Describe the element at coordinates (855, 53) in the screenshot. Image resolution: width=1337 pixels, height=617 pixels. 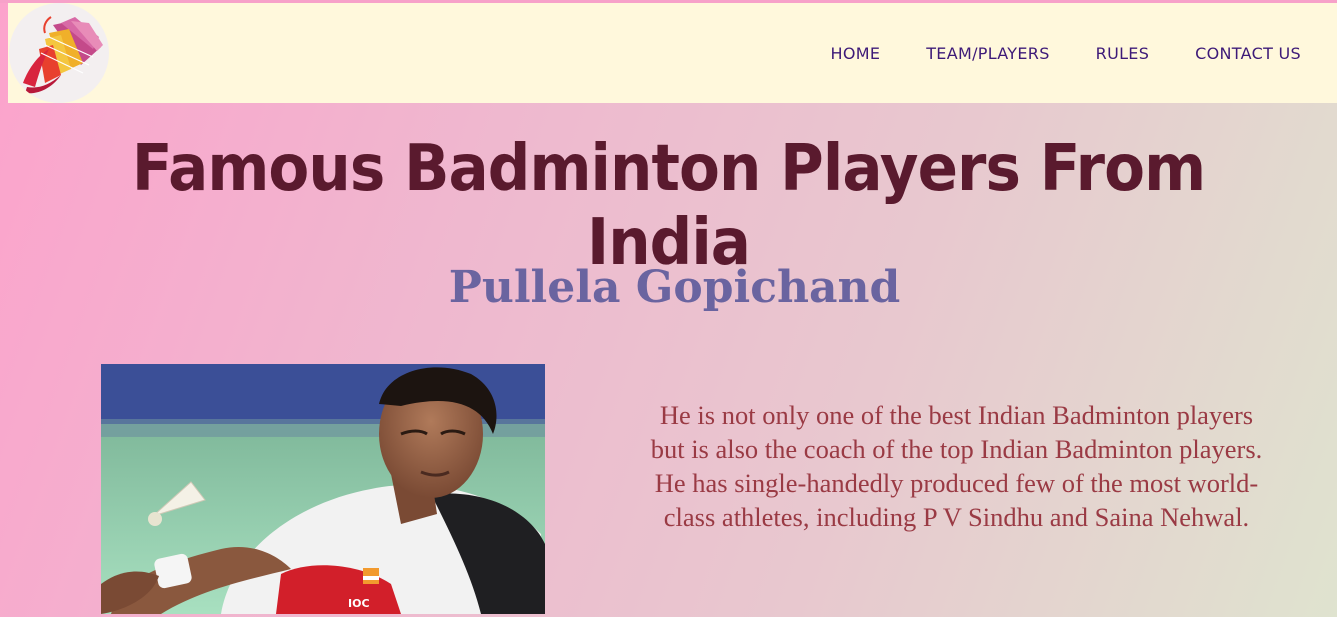
I see `nav-home-link: HOME` at that location.